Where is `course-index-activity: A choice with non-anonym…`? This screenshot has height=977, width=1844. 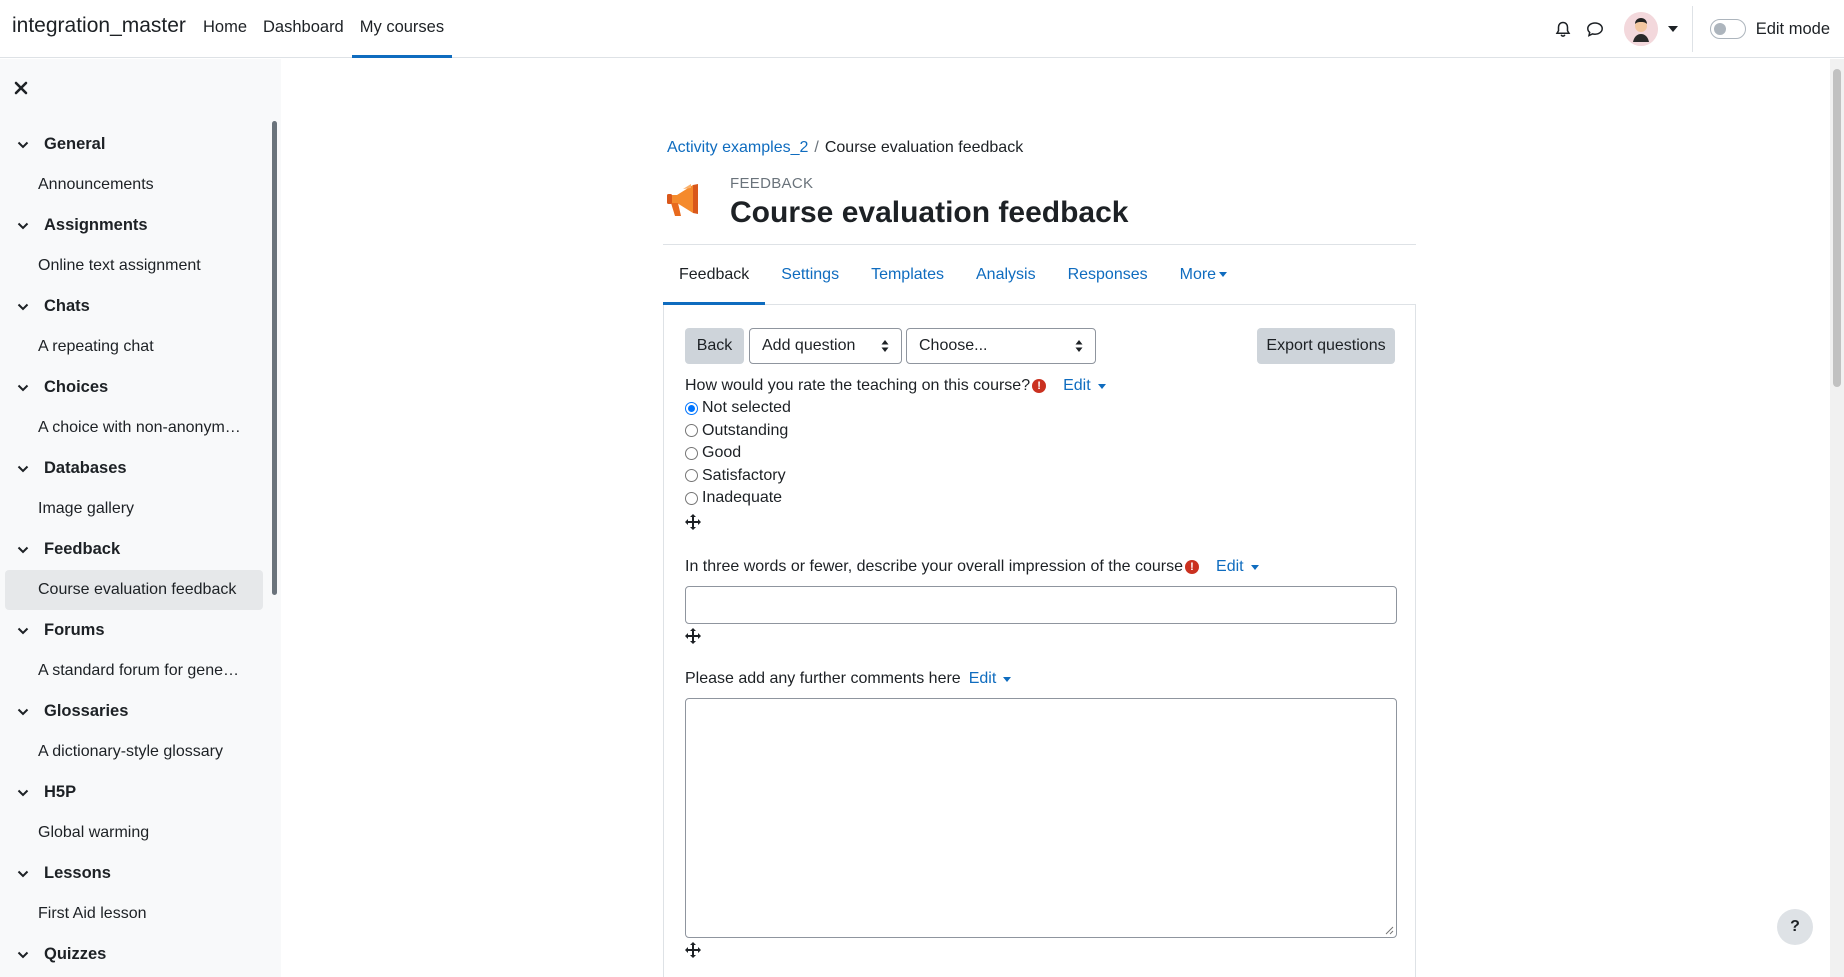
course-index-activity: A choice with non-anonym… is located at coordinates (134, 428).